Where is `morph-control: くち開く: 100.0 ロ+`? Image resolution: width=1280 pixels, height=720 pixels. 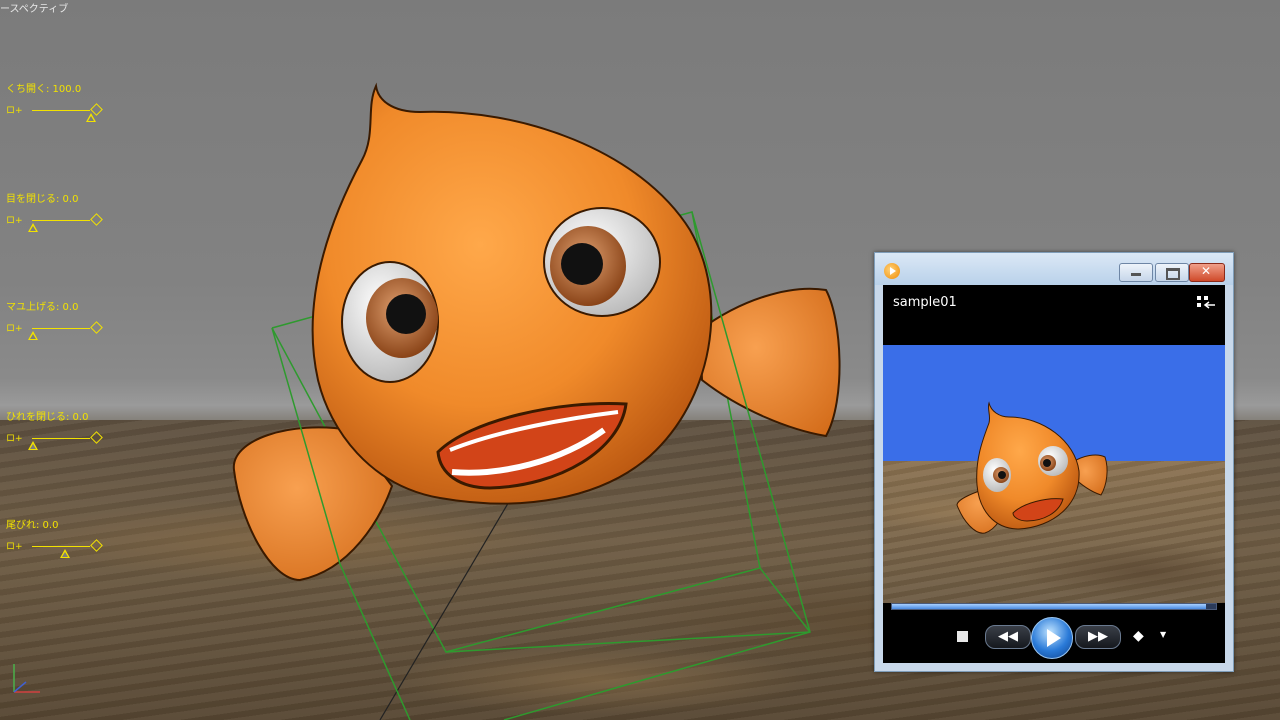 morph-control: くち開く: 100.0 ロ+ is located at coordinates (61, 101).